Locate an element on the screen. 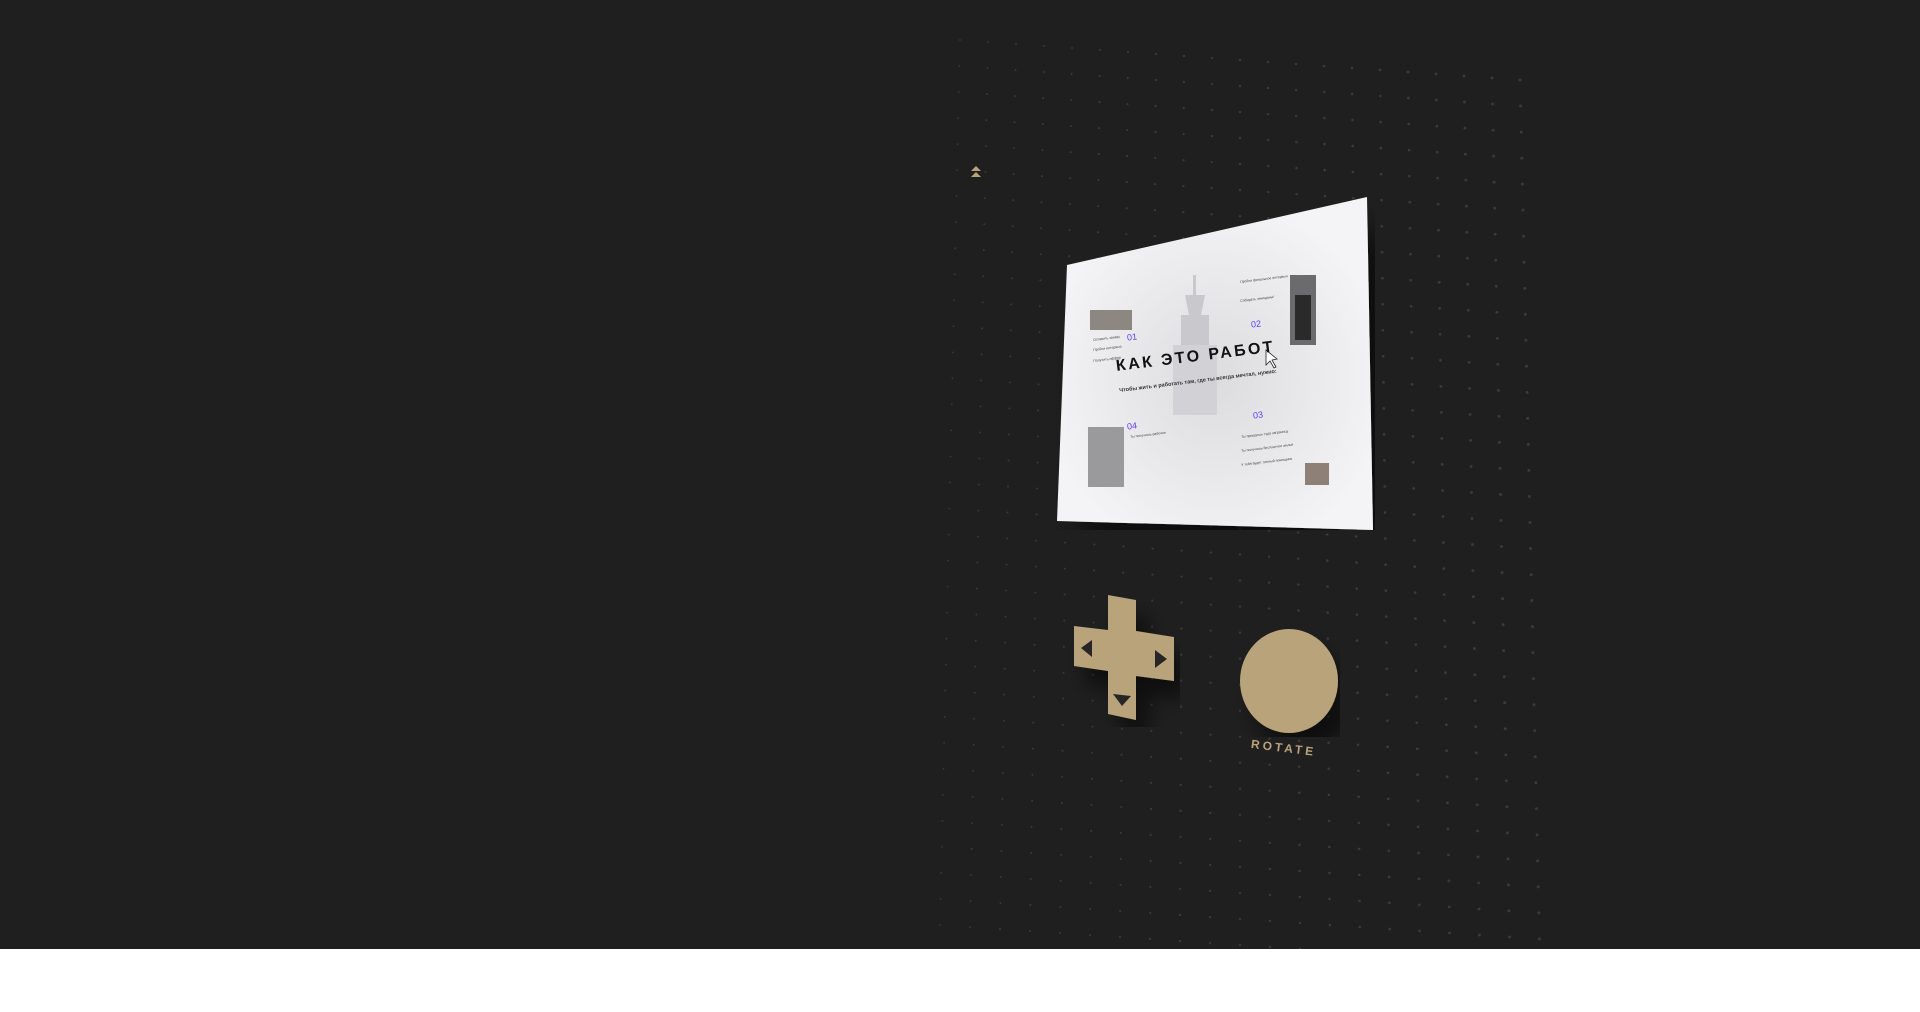 This screenshot has height=1012, width=1920. team-photo is located at coordinates (1111, 320).